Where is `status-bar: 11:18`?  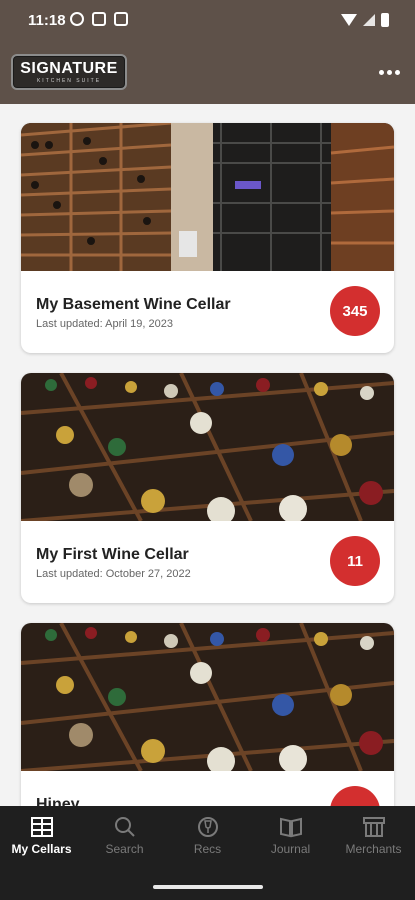
status-bar: 11:18 is located at coordinates (207, 21).